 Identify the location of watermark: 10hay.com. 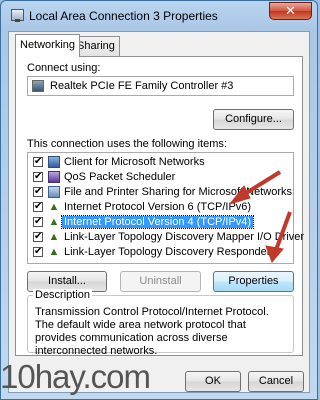
(75, 376).